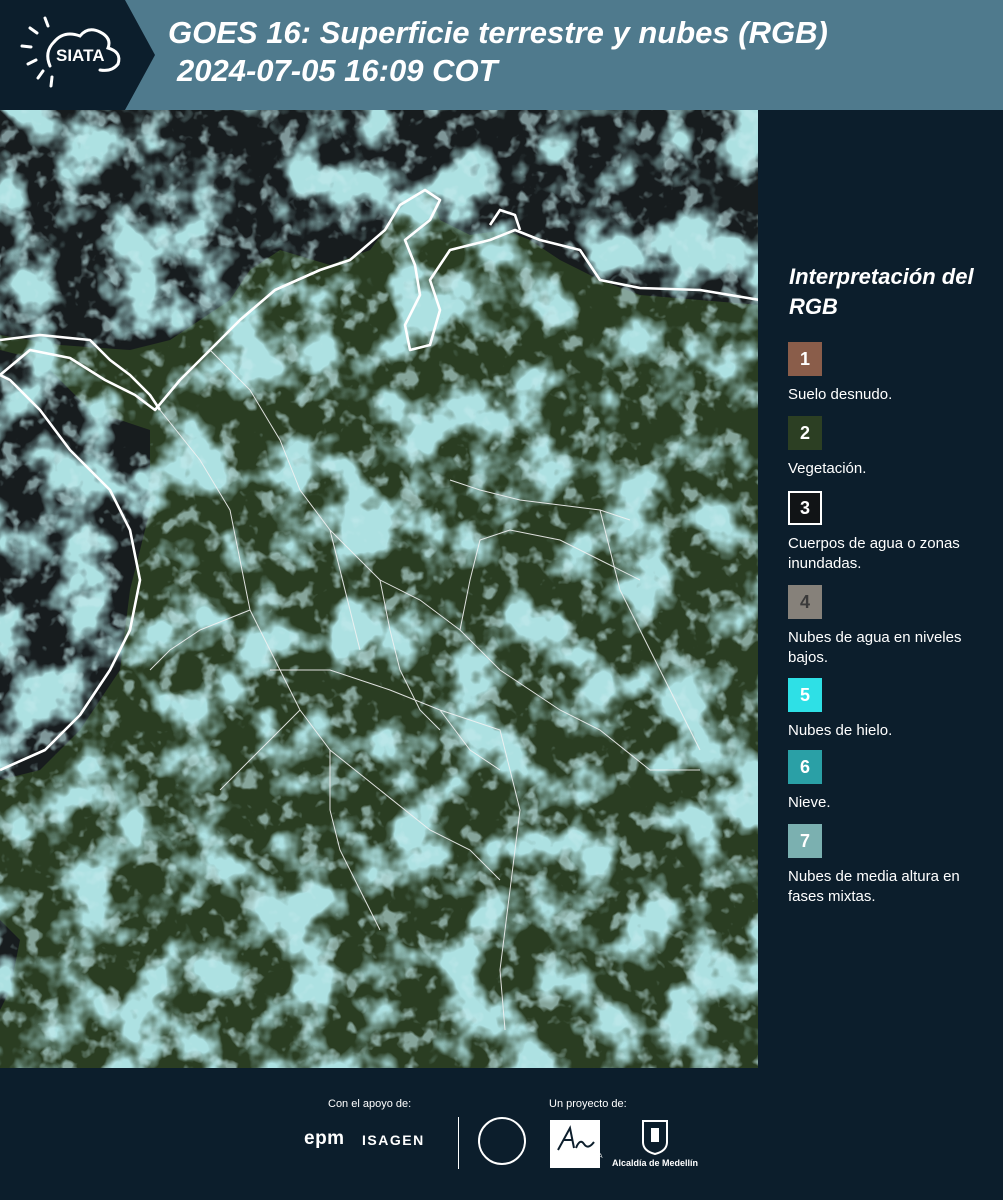 Image resolution: width=1003 pixels, height=1200 pixels. I want to click on legend-swatch: 6, so click(805, 767).